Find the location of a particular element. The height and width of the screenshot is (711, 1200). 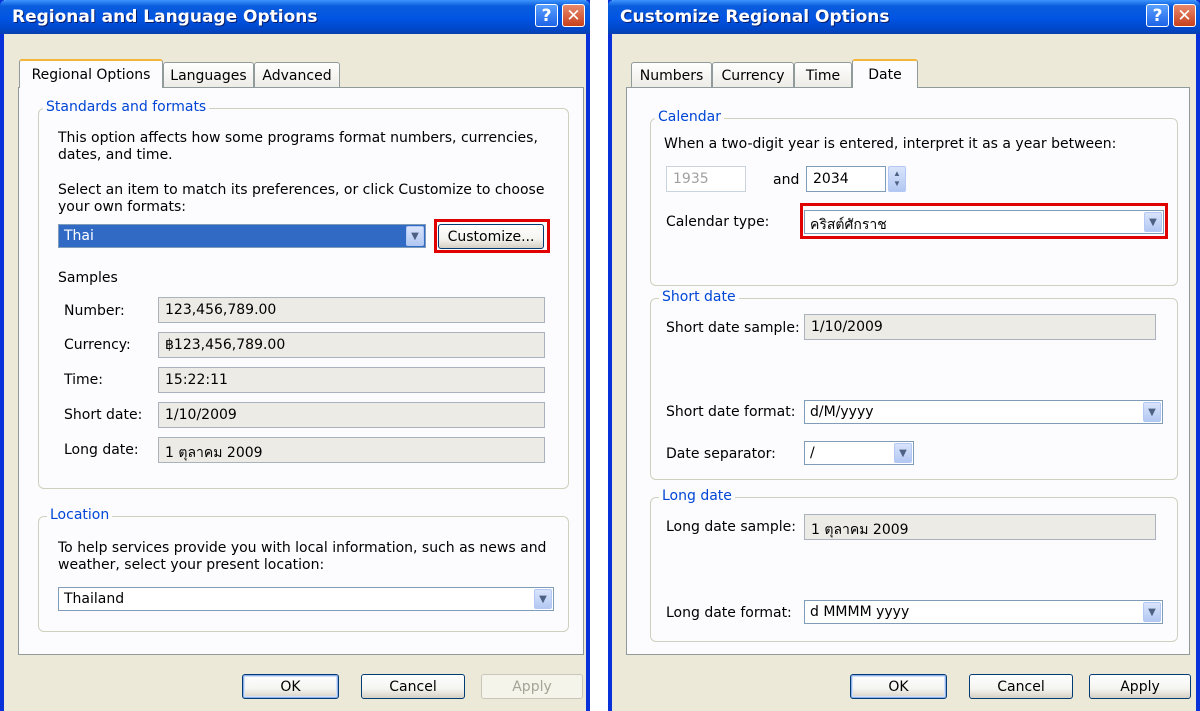

group-label: Standards and formats is located at coordinates (126, 107).